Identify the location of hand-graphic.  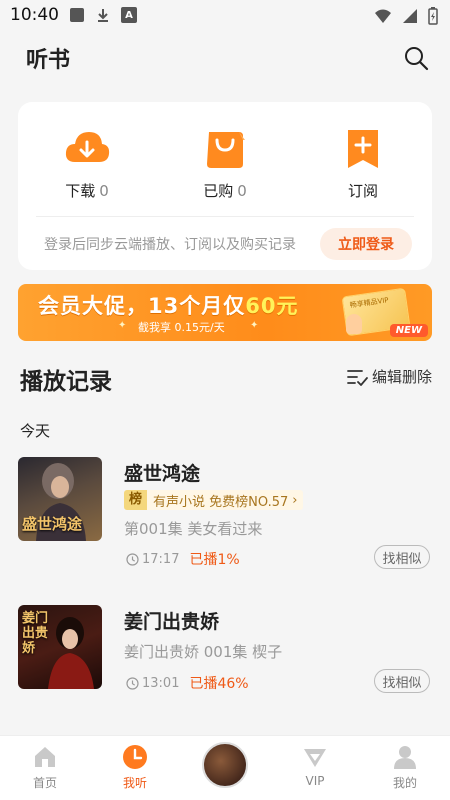
(354, 324).